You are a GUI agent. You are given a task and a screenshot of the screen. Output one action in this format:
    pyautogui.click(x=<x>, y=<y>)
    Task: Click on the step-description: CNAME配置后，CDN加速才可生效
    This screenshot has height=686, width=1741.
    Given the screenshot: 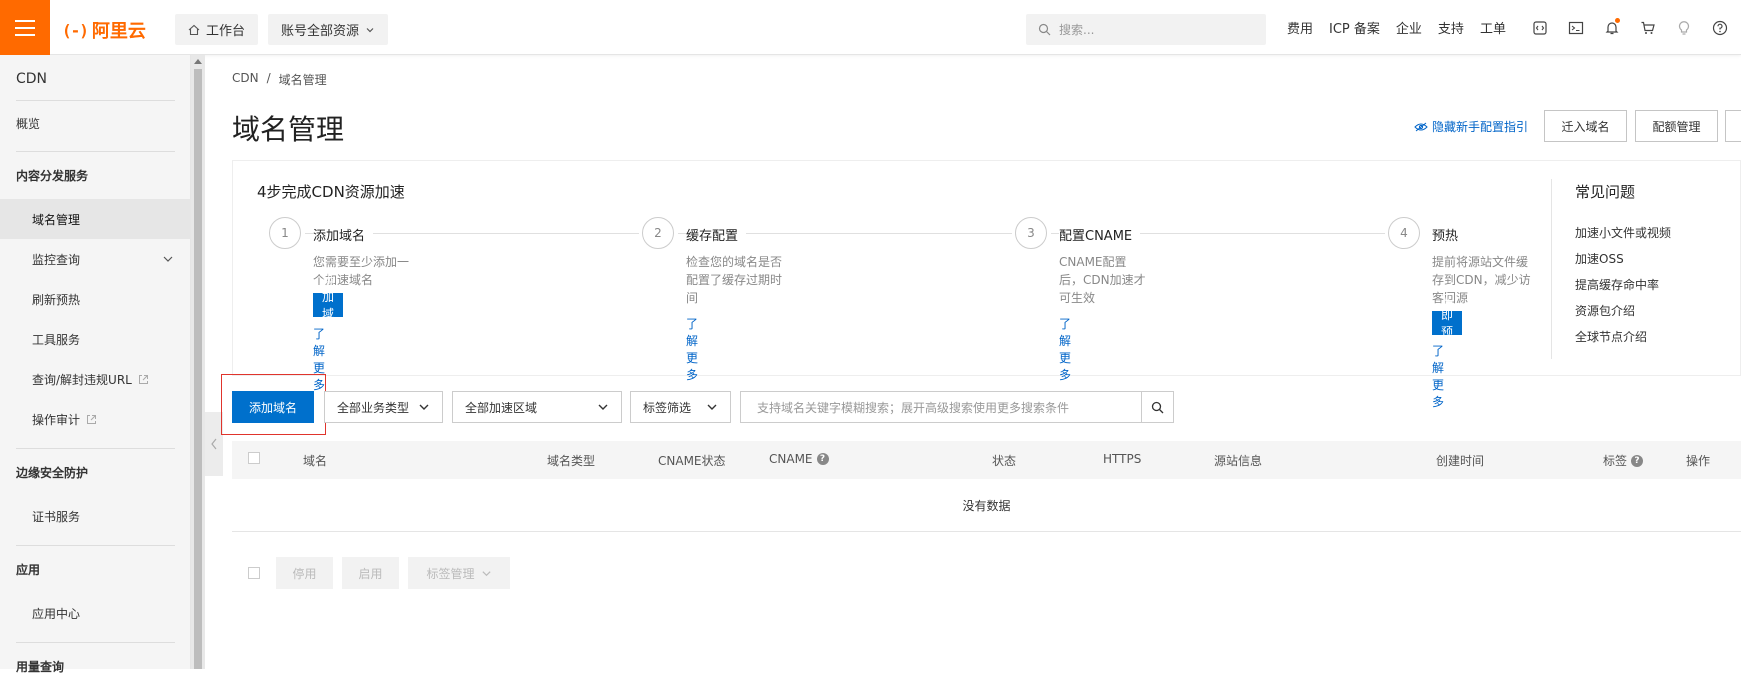 What is the action you would take?
    pyautogui.click(x=1102, y=280)
    